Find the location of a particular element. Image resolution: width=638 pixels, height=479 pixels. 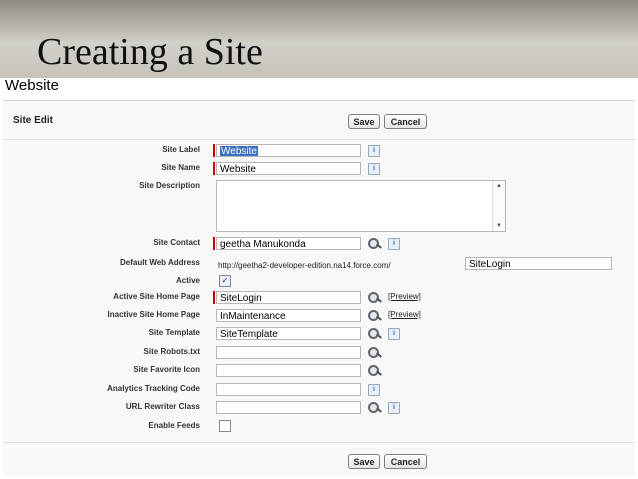

inactive-home-label: Inactive Site Home Page is located at coordinates (153, 314).